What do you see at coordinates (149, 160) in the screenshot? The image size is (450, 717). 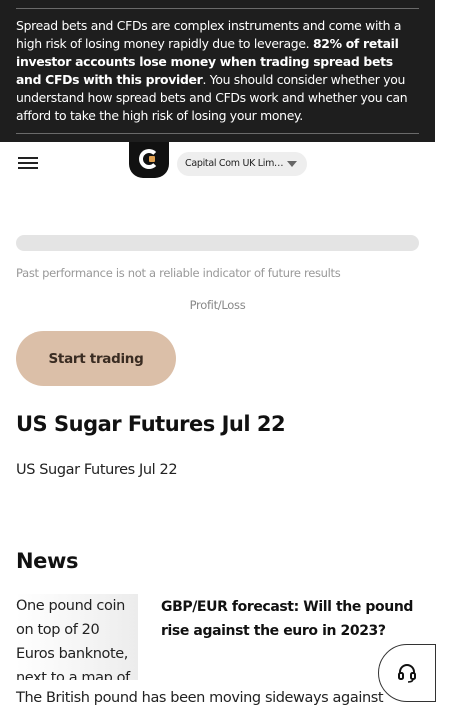 I see `capital-com-logo` at bounding box center [149, 160].